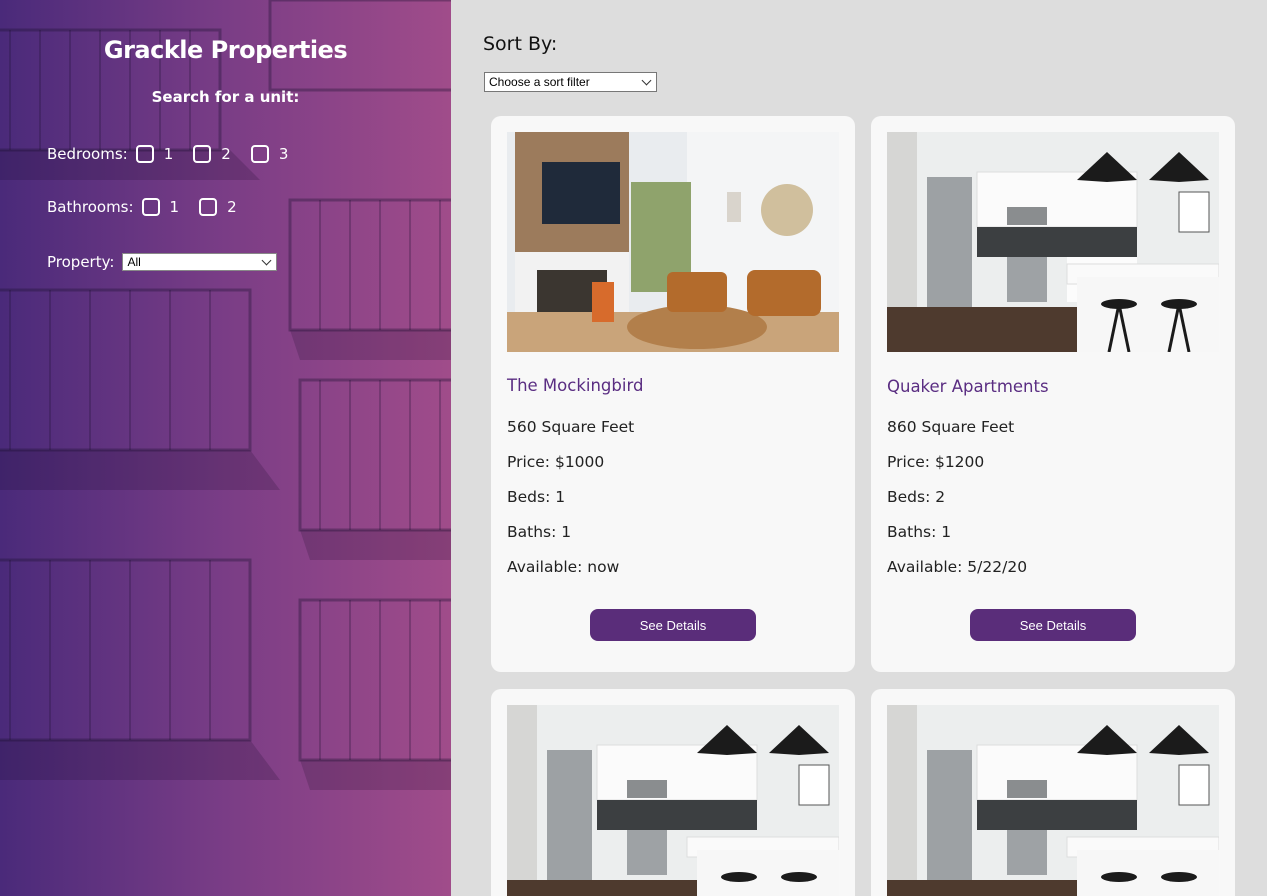  I want to click on bathrooms-1-checkbox, so click(150, 207).